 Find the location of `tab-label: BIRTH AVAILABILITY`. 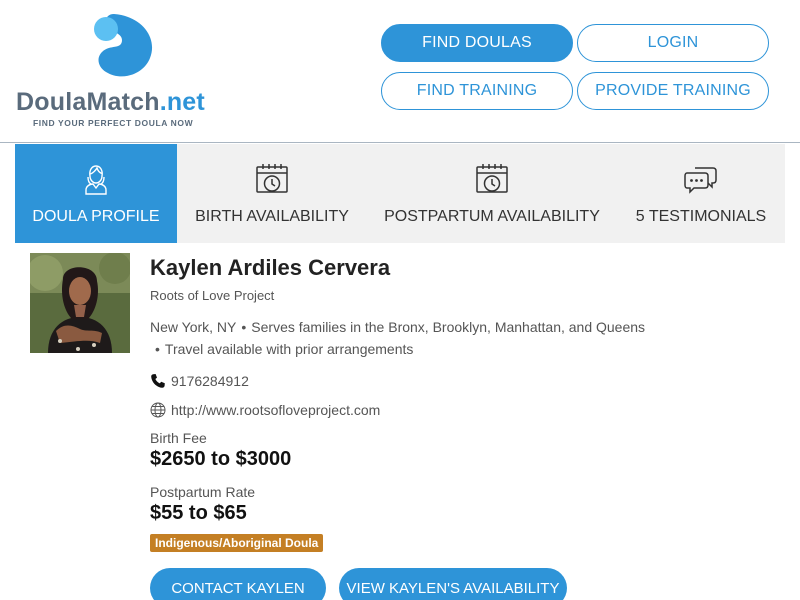

tab-label: BIRTH AVAILABILITY is located at coordinates (272, 216).